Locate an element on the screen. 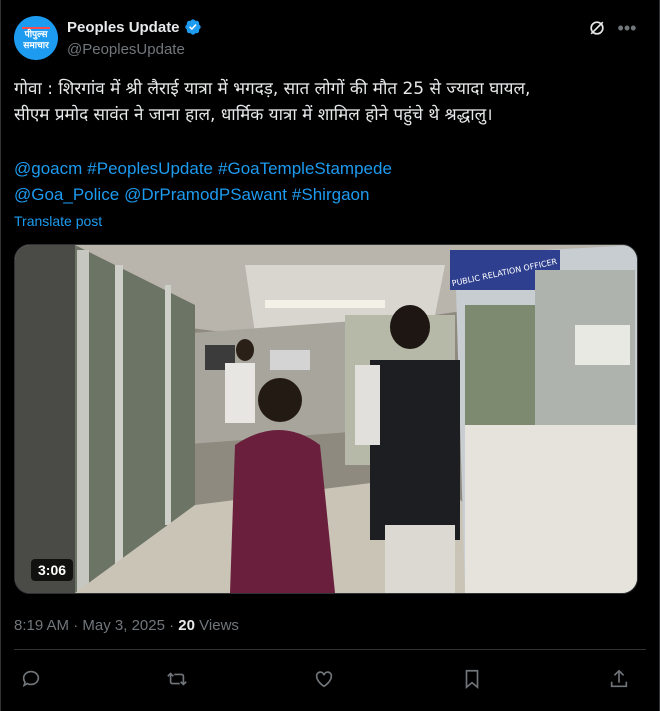 The height and width of the screenshot is (711, 660). hashtag-link: #Shirgaon is located at coordinates (331, 194).